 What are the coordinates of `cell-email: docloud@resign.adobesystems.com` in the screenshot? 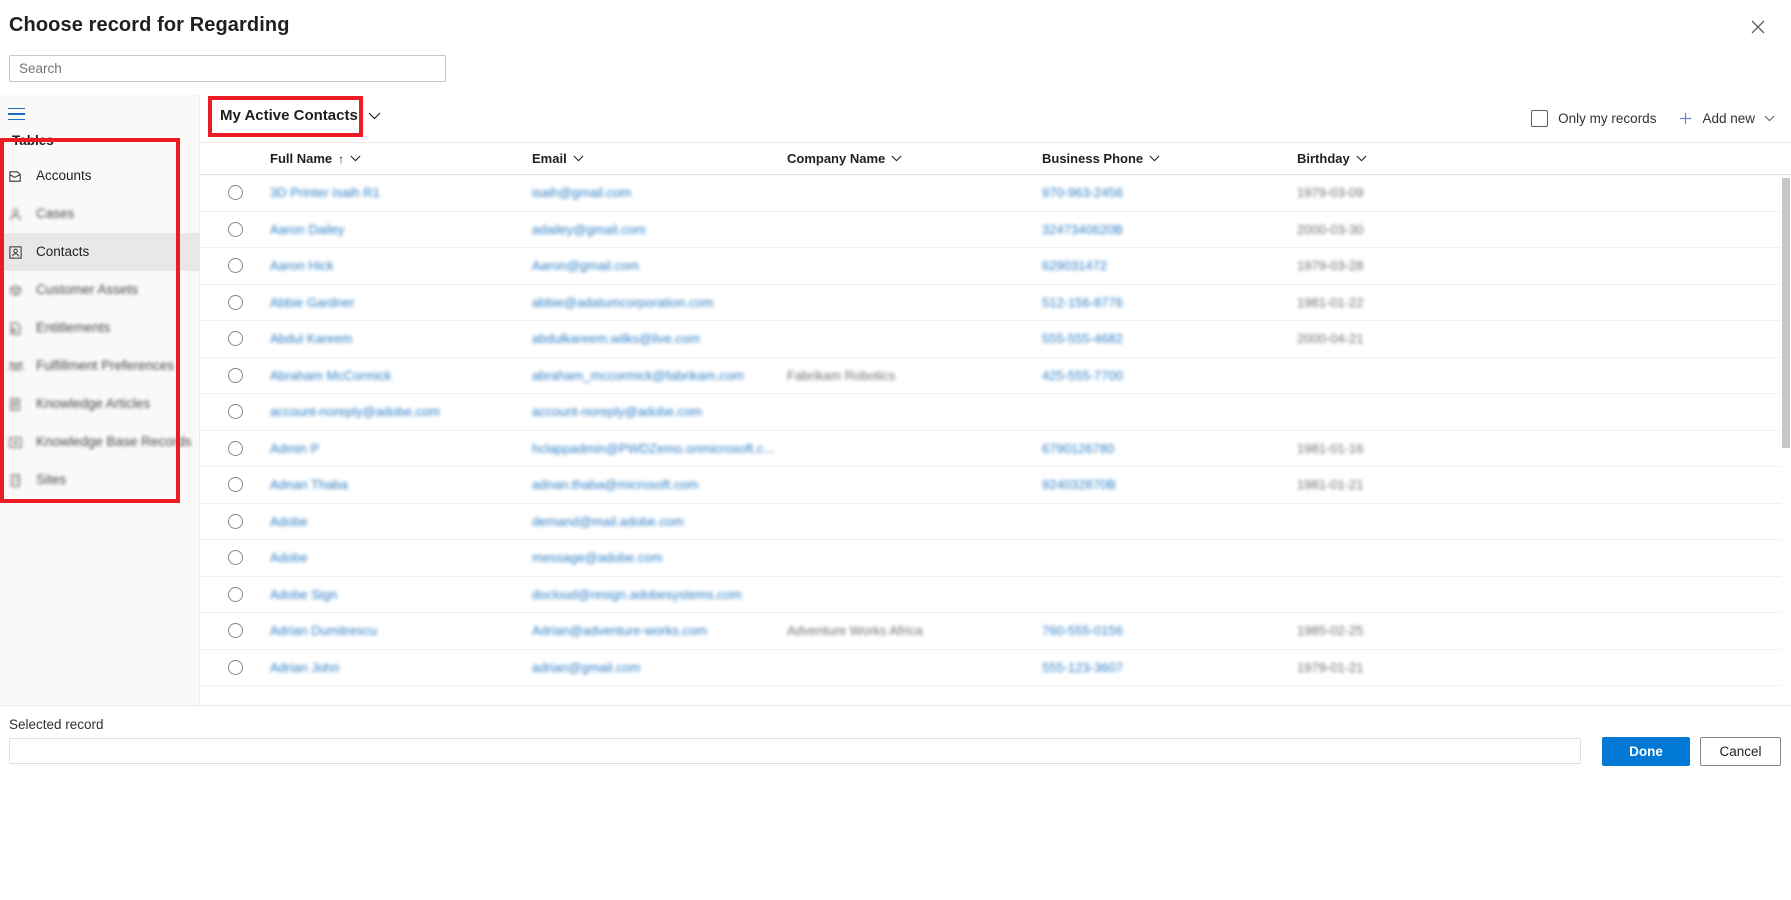 It's located at (637, 594).